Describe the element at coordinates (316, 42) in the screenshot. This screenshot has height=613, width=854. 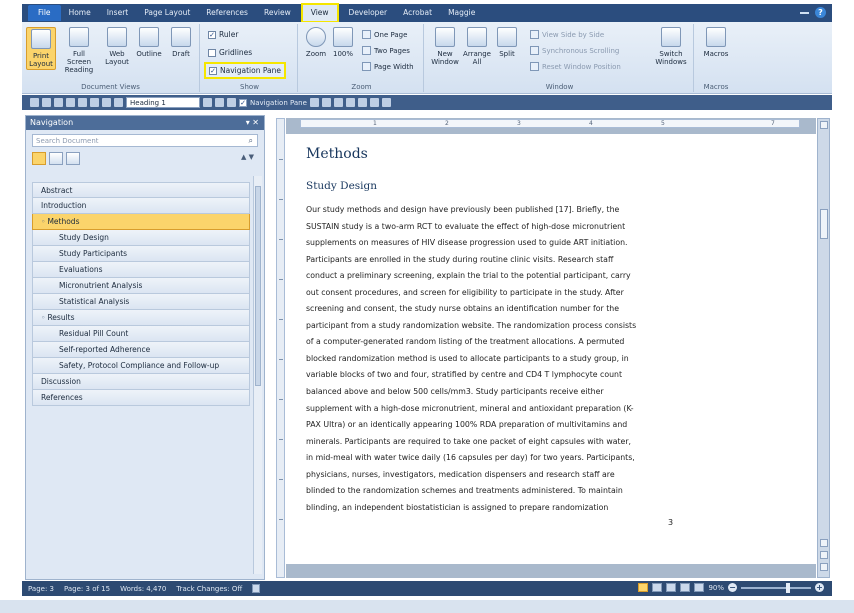
I see `zoom-button: Zoom` at that location.